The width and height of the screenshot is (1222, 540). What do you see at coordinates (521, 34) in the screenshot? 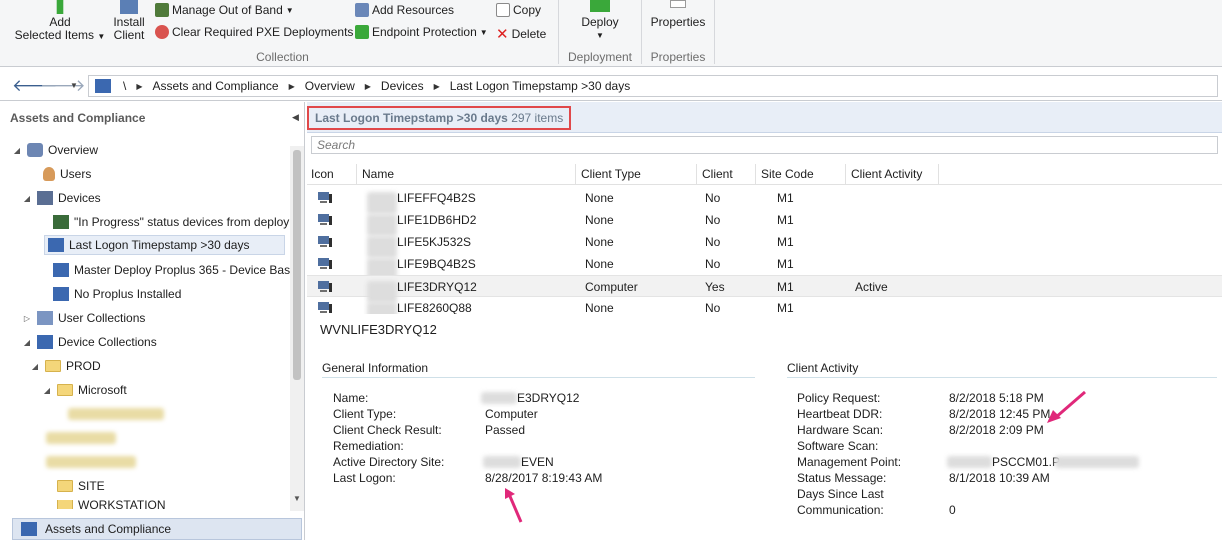
I see `delete-button: ✕ Delete` at bounding box center [521, 34].